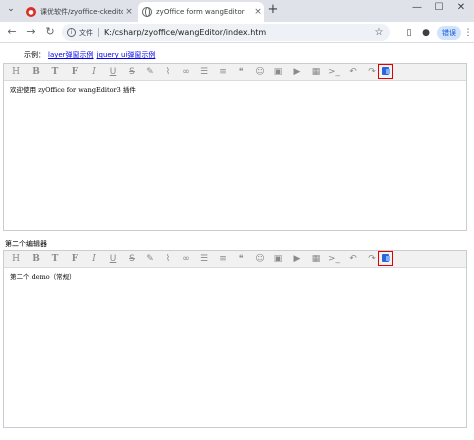 This screenshot has height=440, width=474. What do you see at coordinates (86, 32) in the screenshot?
I see `security-label: 文件` at bounding box center [86, 32].